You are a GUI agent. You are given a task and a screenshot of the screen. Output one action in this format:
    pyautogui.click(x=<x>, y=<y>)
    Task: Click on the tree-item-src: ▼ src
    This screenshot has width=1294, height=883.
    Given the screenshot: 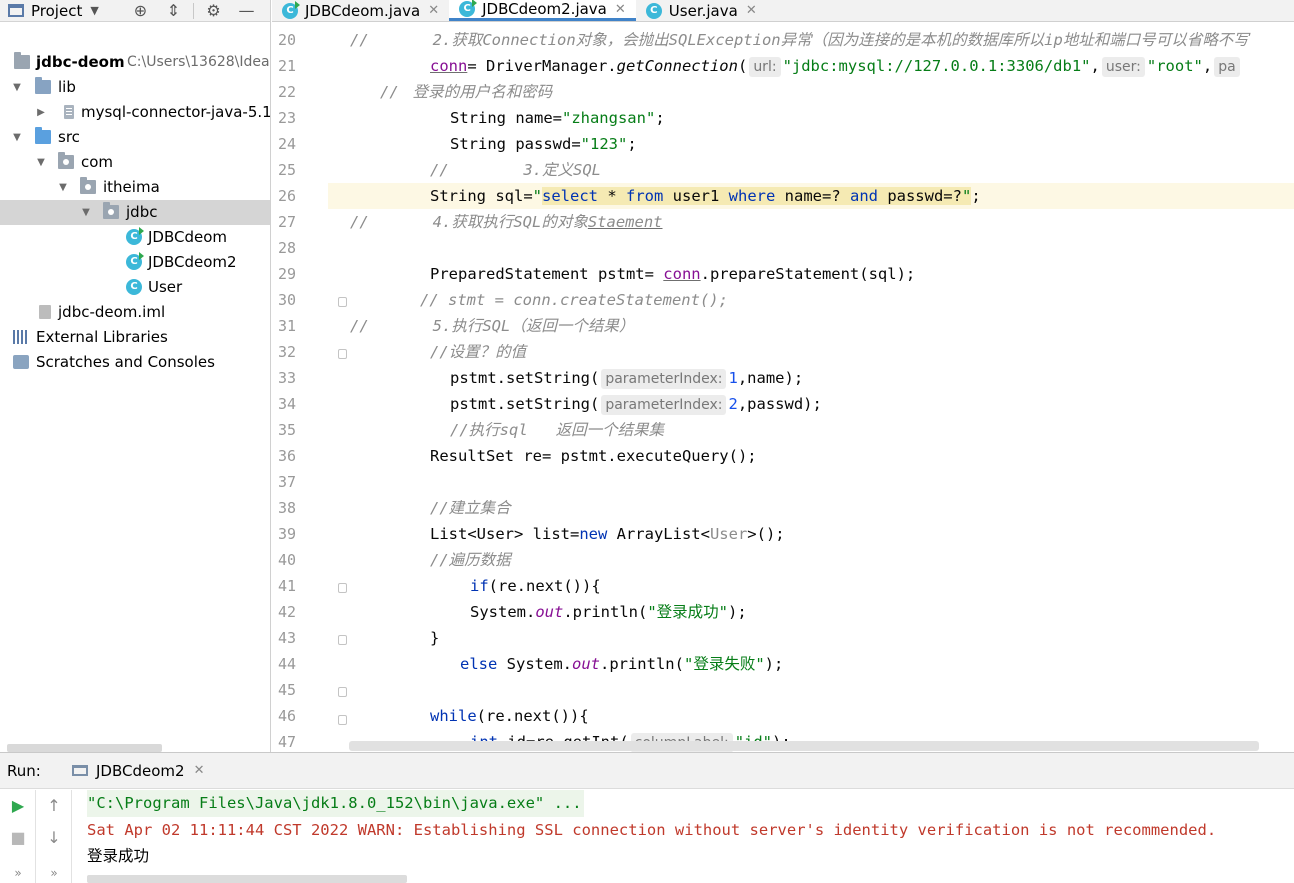 What is the action you would take?
    pyautogui.click(x=135, y=137)
    